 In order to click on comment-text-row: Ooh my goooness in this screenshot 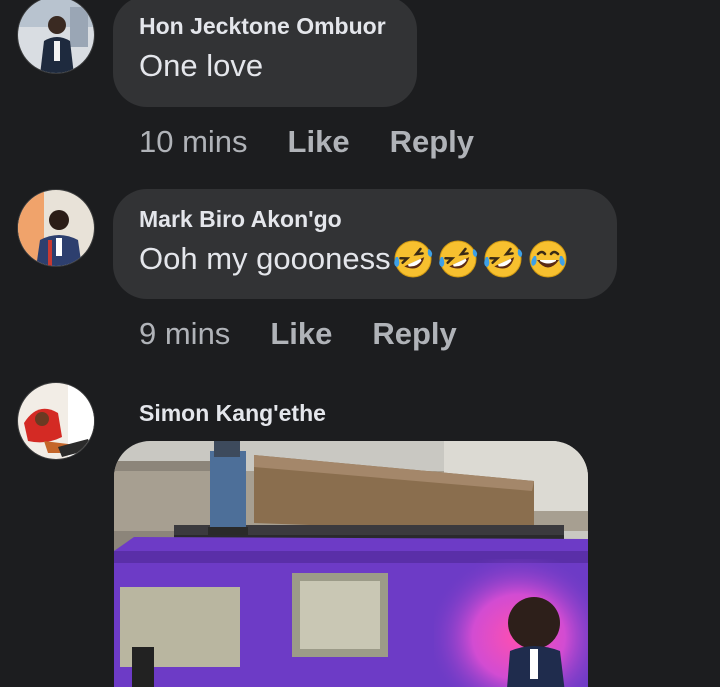, I will do `click(365, 259)`.